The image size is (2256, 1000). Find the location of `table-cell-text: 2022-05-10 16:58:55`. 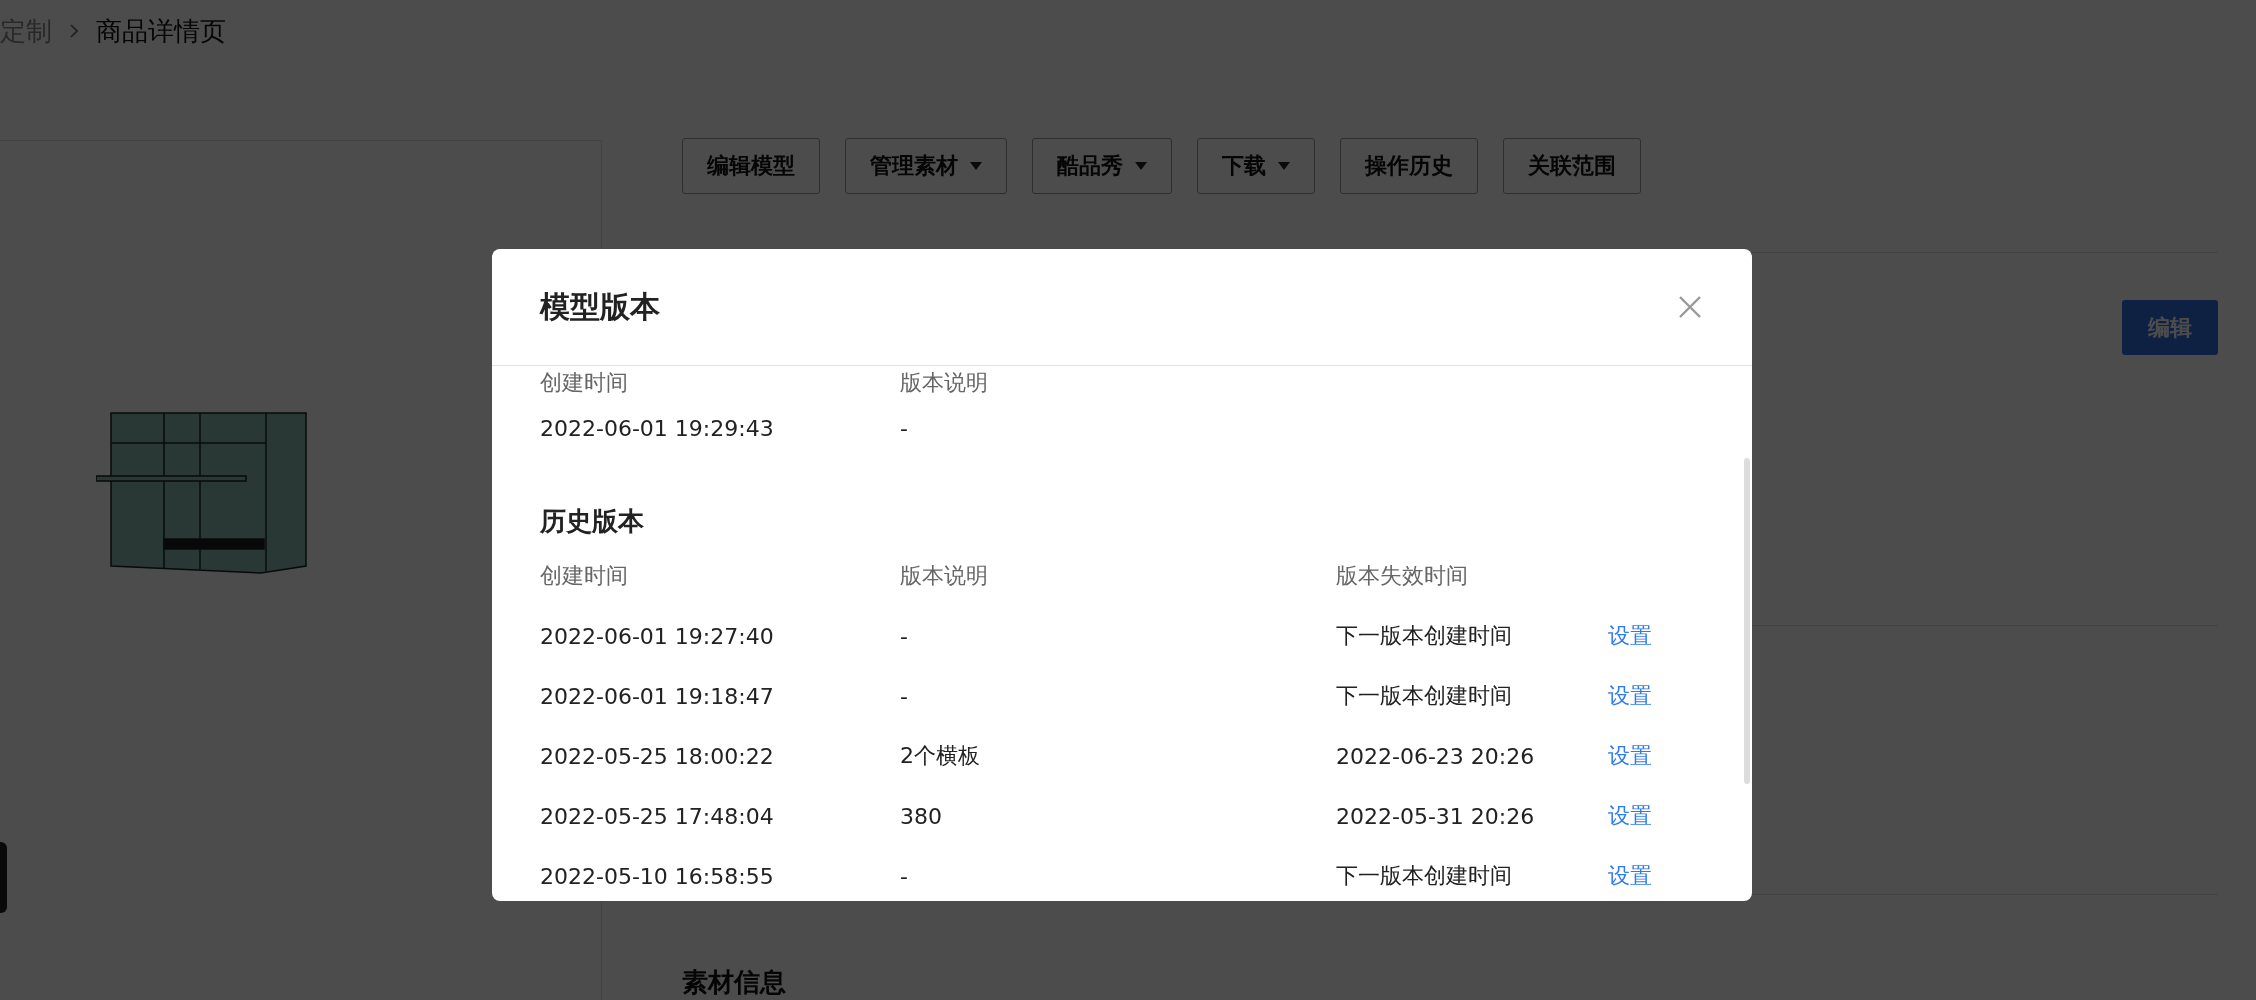

table-cell-text: 2022-05-10 16:58:55 is located at coordinates (657, 876).